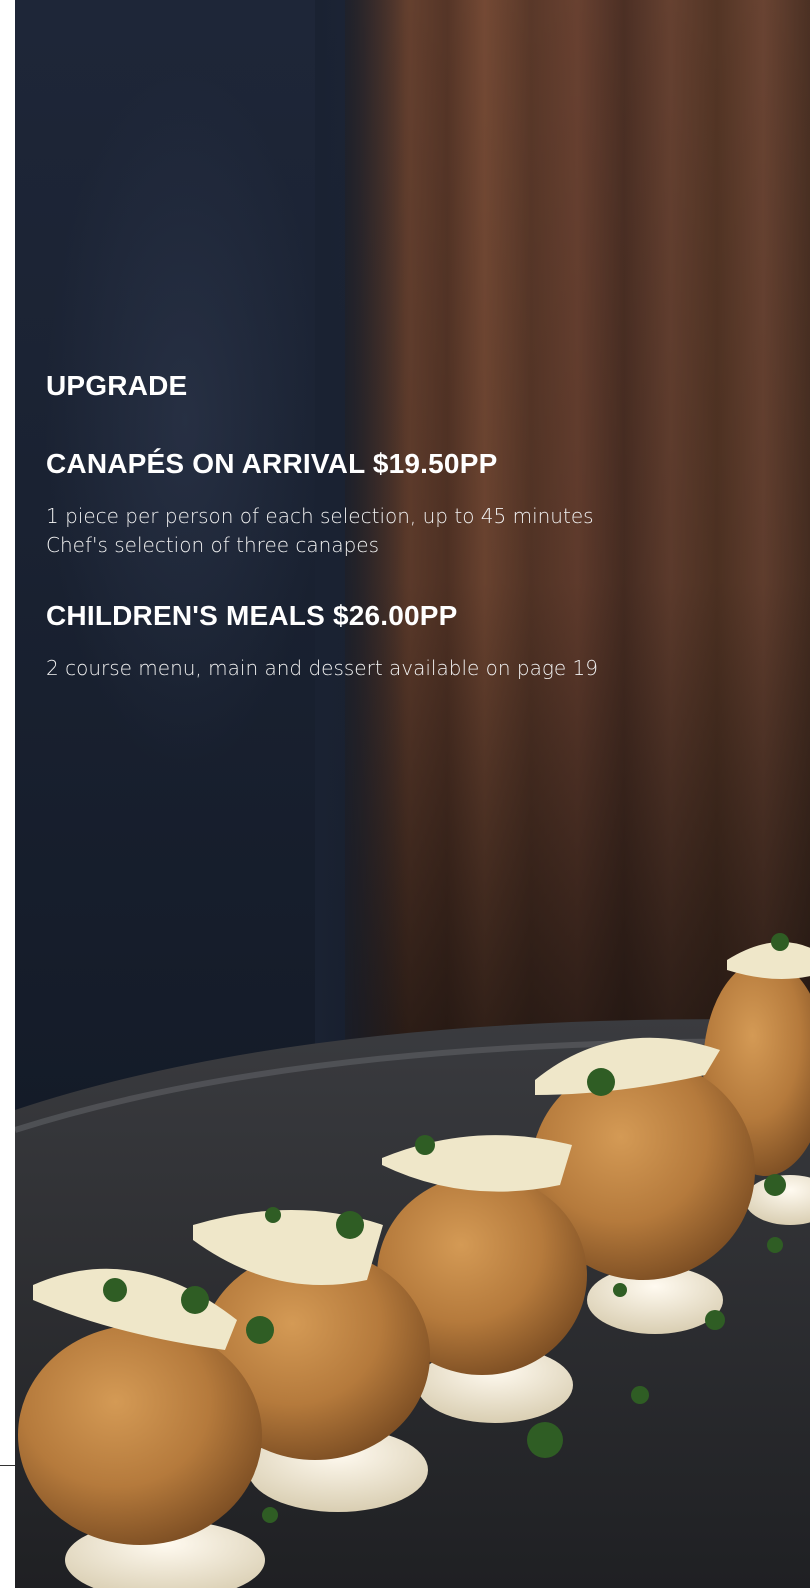 This screenshot has height=1588, width=810. I want to click on canapes-heading: CANAPÉS ON ARRIVAL $19.50PP, so click(272, 463).